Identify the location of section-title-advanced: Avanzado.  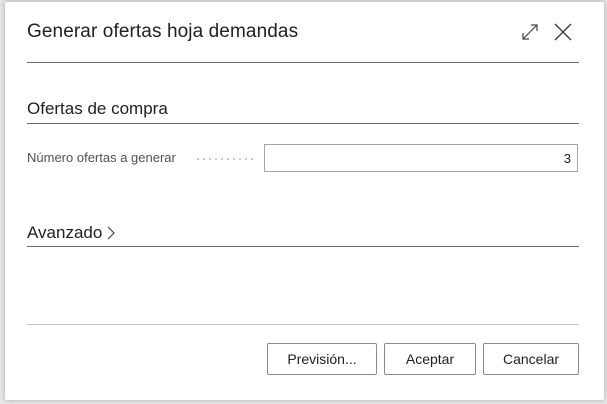
(65, 232).